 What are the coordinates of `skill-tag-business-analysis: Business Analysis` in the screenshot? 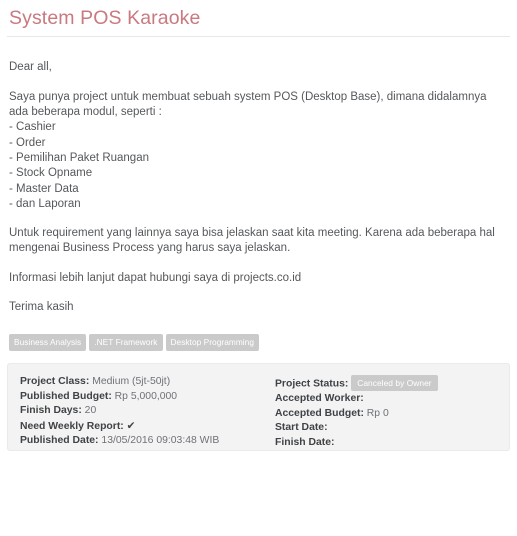 It's located at (48, 343).